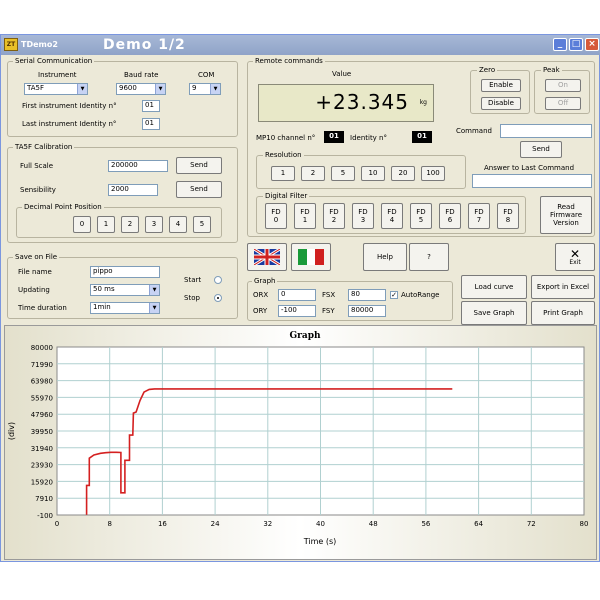 The height and width of the screenshot is (600, 600). I want to click on x-tick-label: 24, so click(215, 524).